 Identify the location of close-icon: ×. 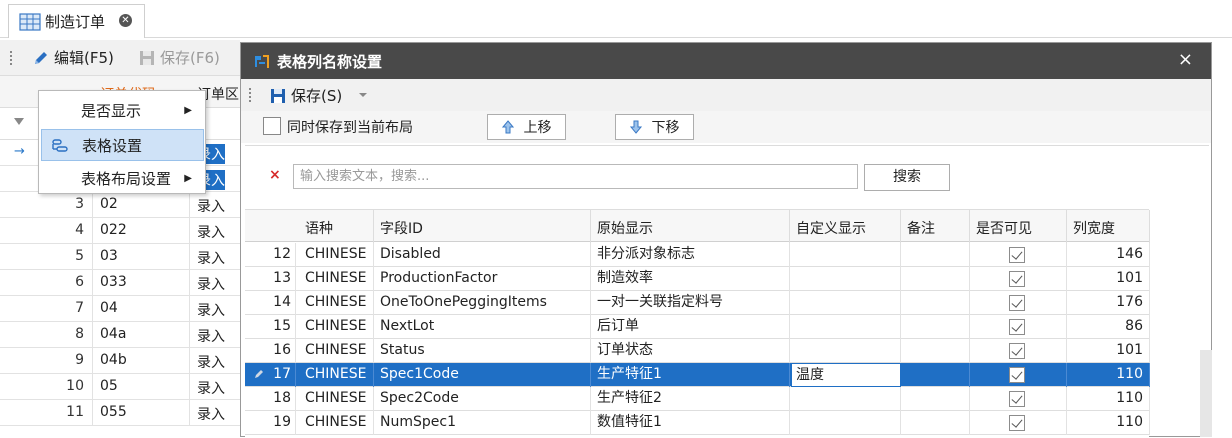
(1185, 59).